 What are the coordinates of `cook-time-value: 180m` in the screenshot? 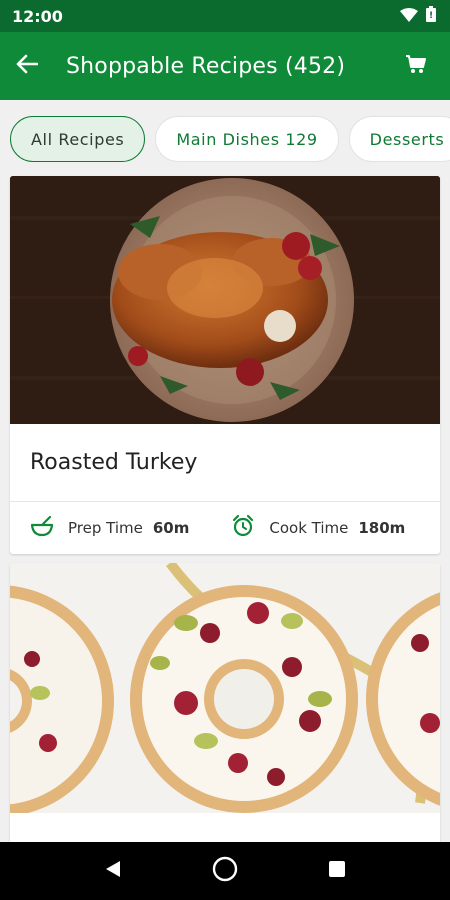 It's located at (382, 528).